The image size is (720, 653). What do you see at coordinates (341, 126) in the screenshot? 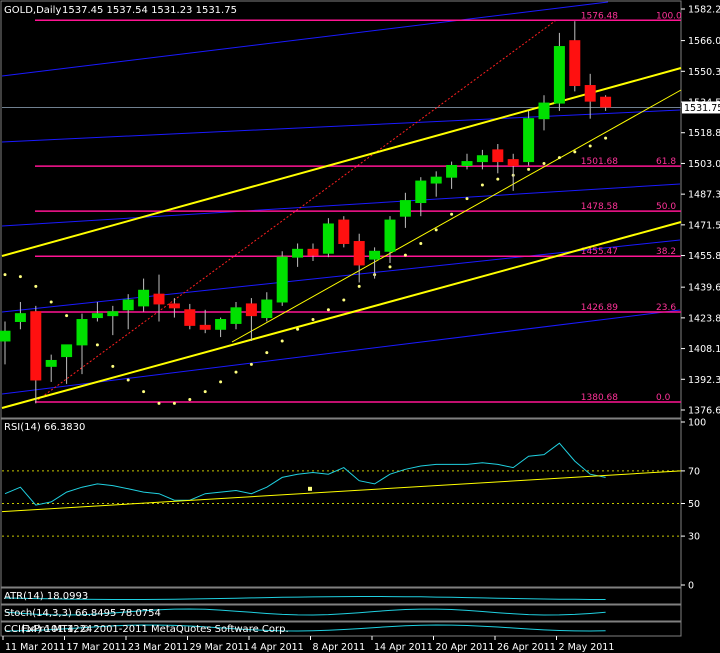
I see `channel-line` at bounding box center [341, 126].